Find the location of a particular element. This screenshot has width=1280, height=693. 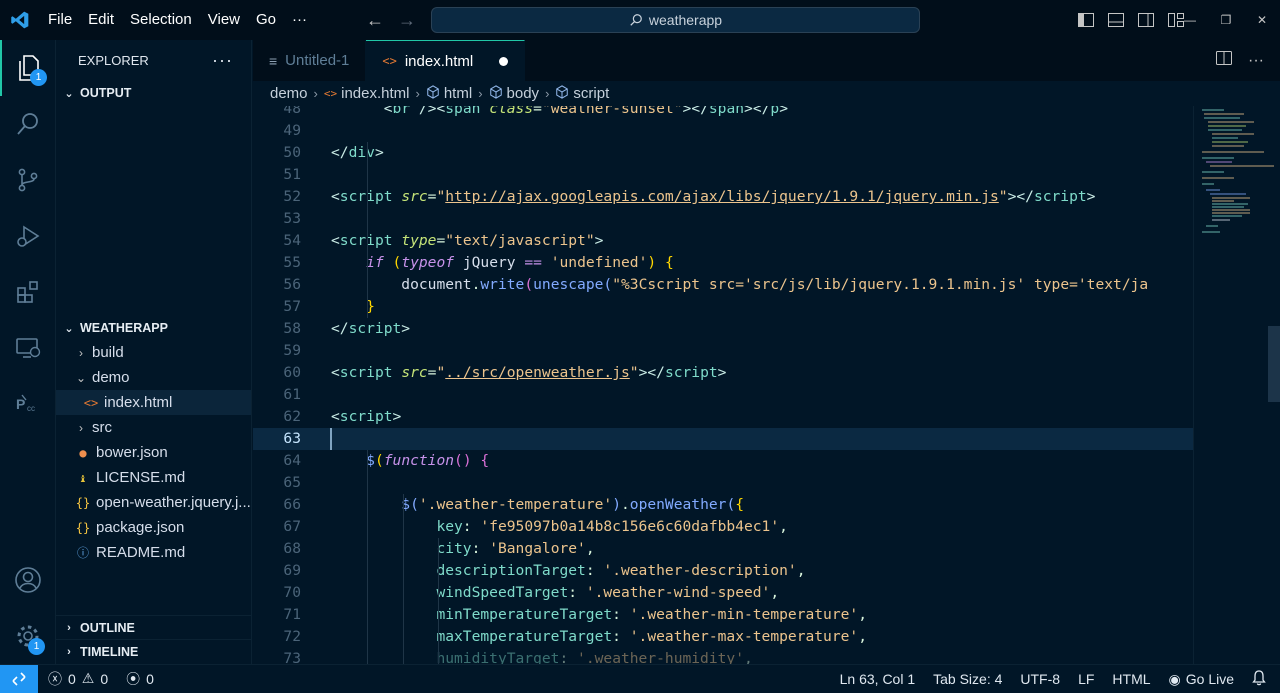

code-line: 62 <script> is located at coordinates (723, 417).